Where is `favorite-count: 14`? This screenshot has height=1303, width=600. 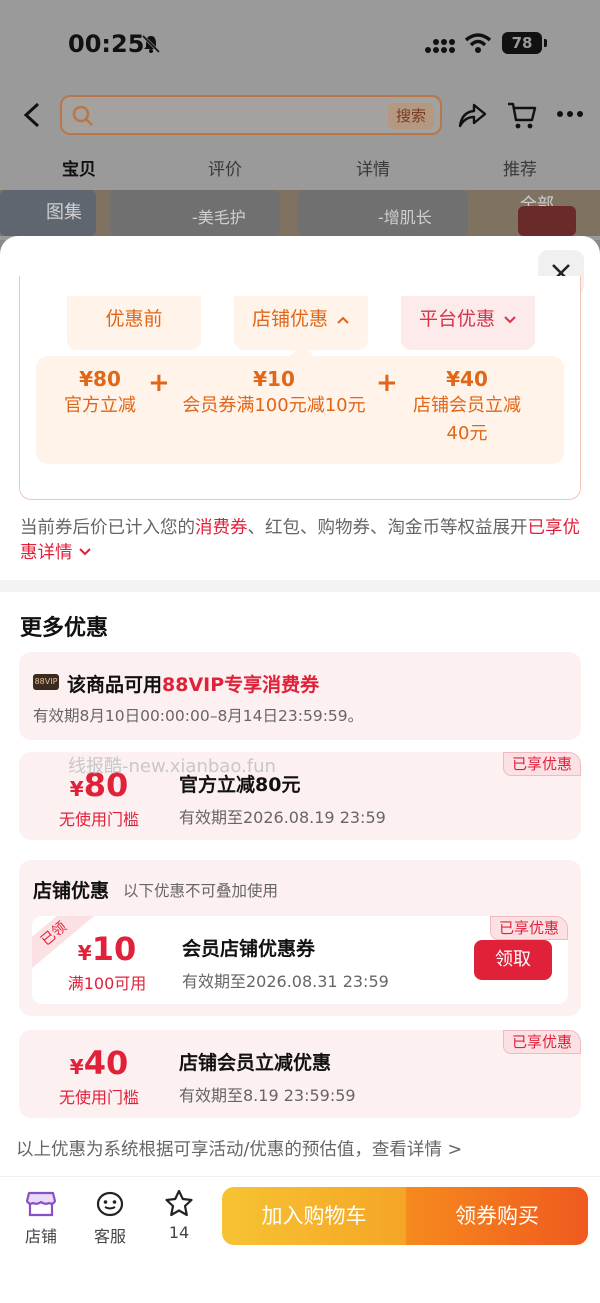
favorite-count: 14 is located at coordinates (179, 1232).